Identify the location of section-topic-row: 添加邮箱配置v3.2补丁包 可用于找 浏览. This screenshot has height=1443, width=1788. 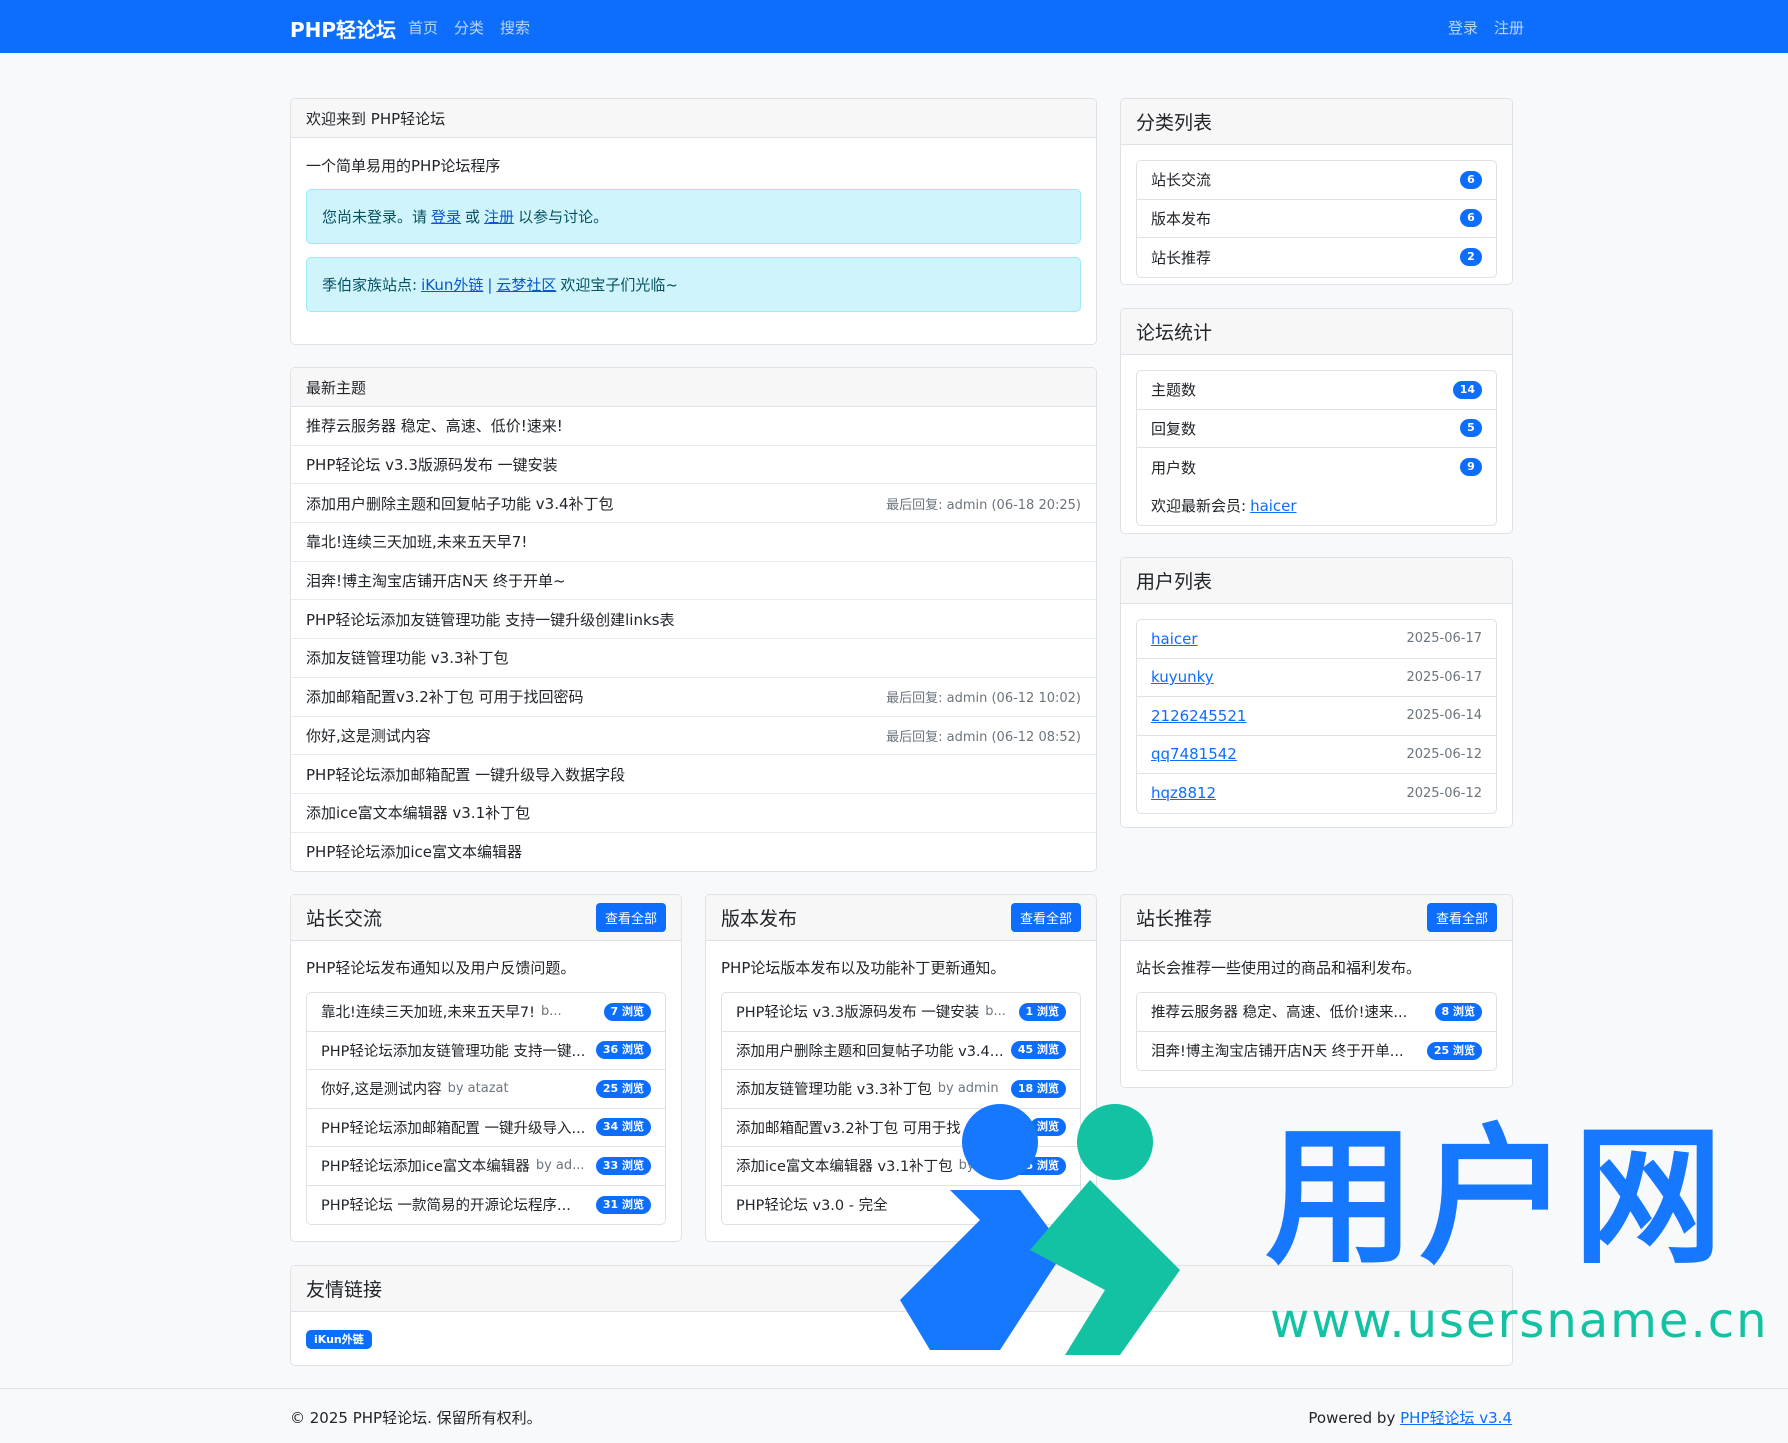
(901, 1128).